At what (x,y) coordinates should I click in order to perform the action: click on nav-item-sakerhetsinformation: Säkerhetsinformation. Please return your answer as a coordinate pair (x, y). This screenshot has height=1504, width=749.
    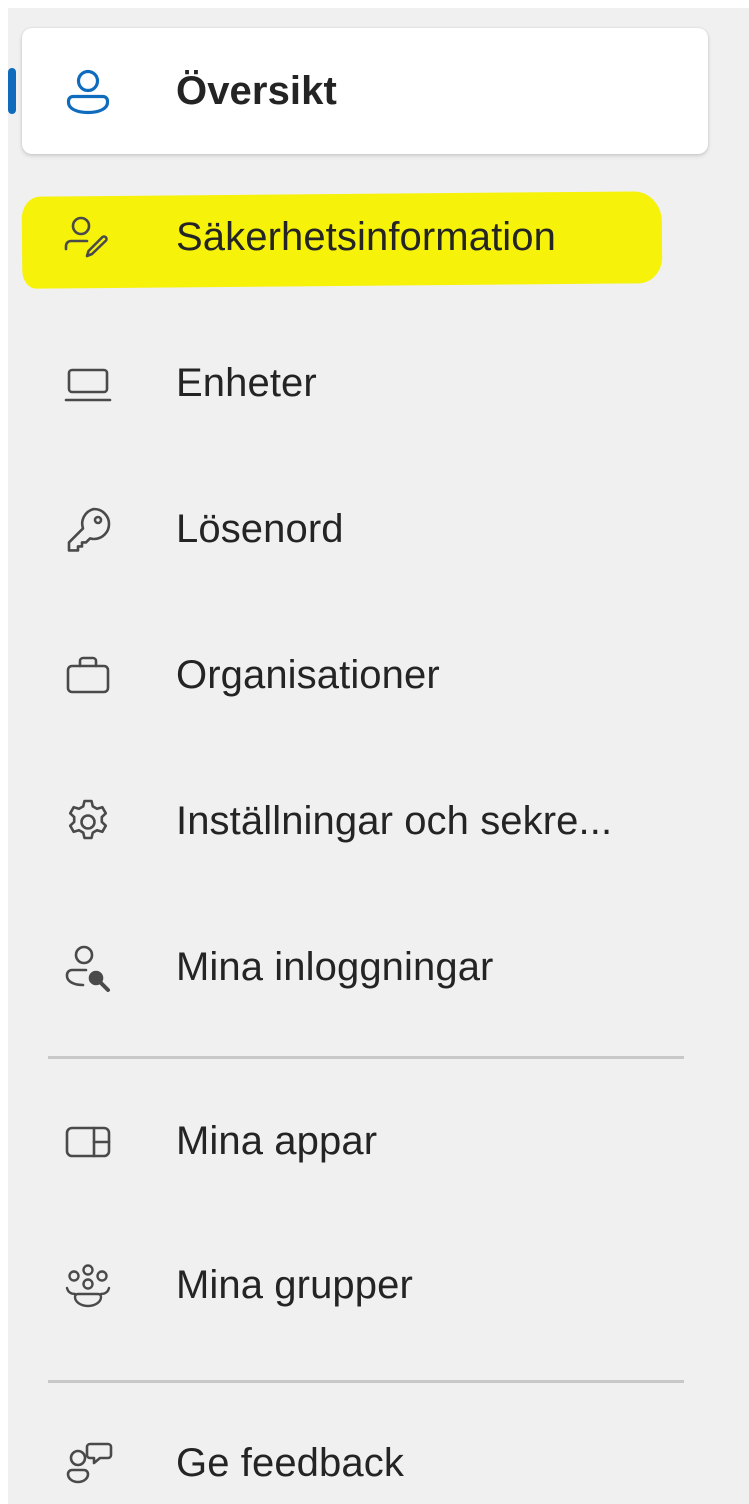
    Looking at the image, I should click on (365, 237).